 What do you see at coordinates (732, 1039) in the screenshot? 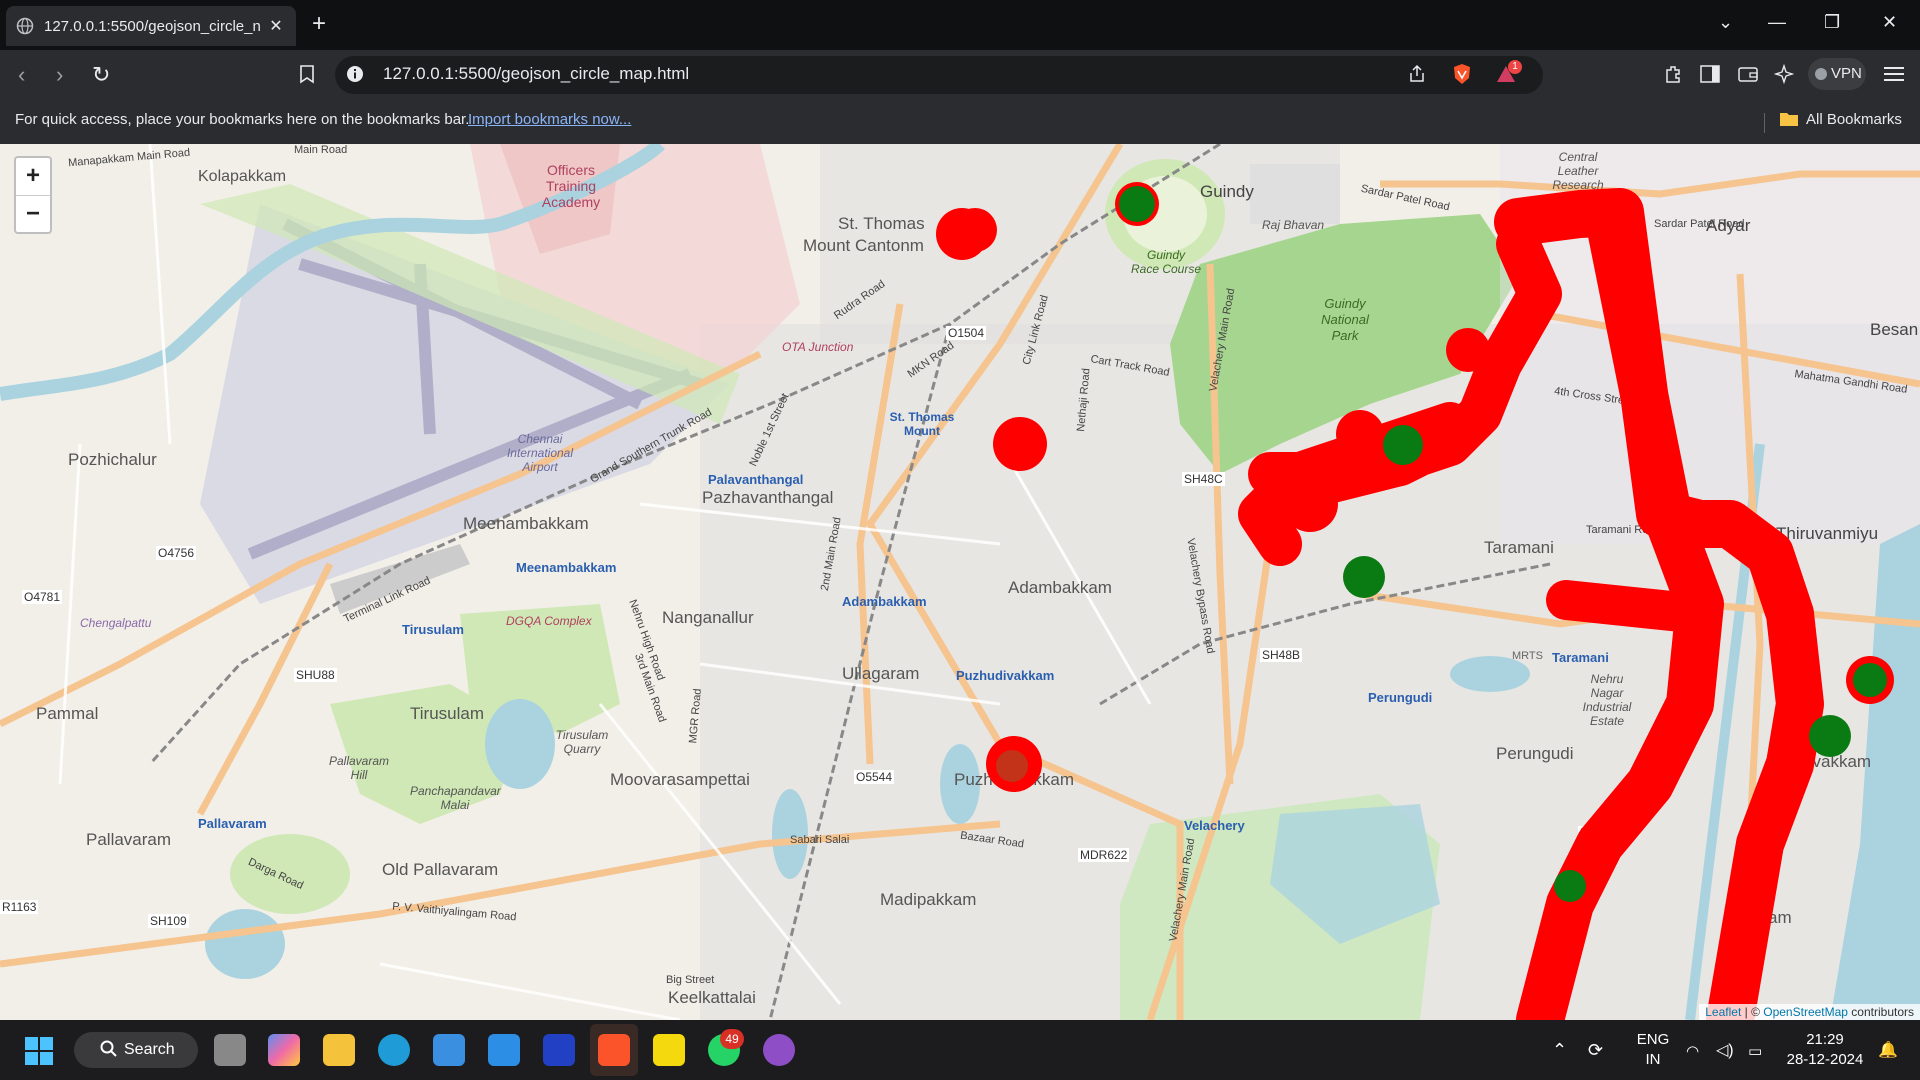
I see `whatsapp-badge: 49` at bounding box center [732, 1039].